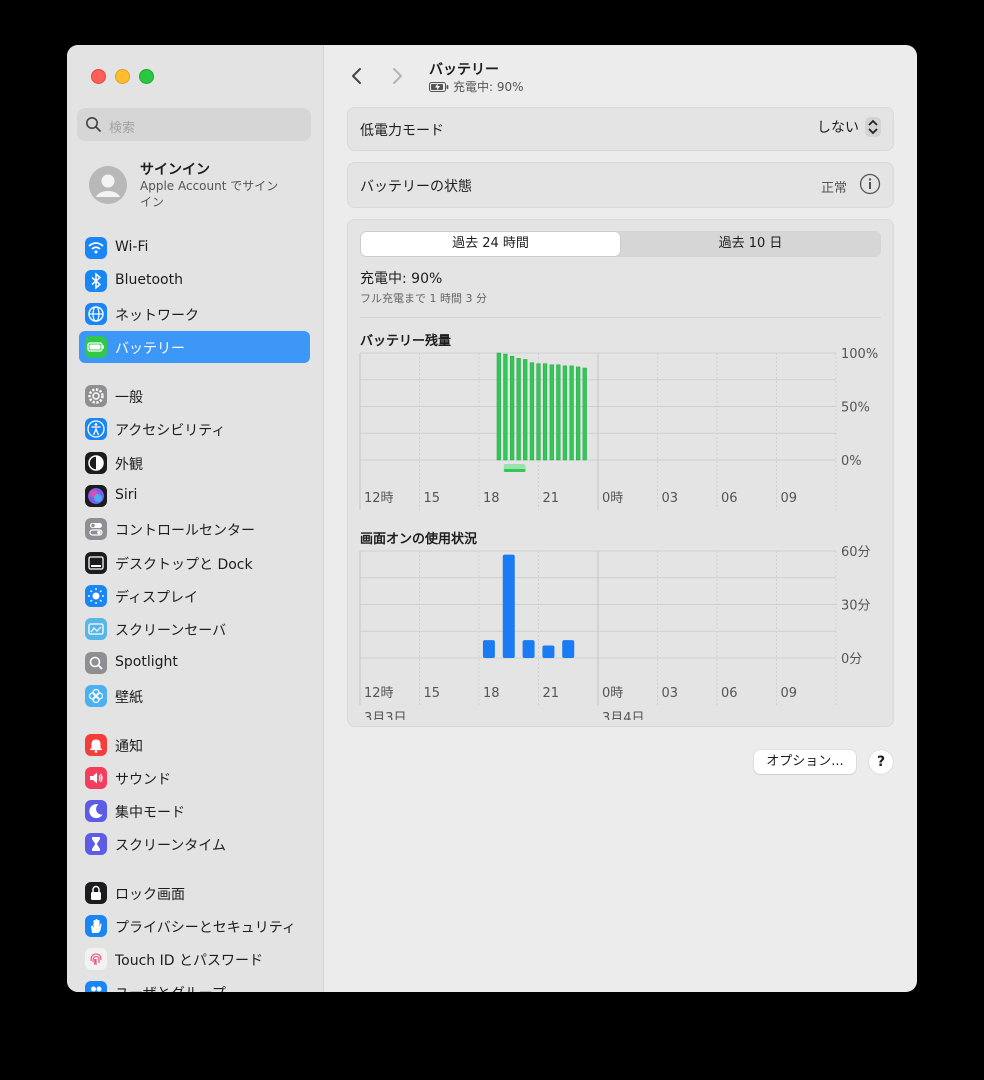 Image resolution: width=984 pixels, height=1080 pixels. I want to click on stepper-chevron-icon, so click(873, 127).